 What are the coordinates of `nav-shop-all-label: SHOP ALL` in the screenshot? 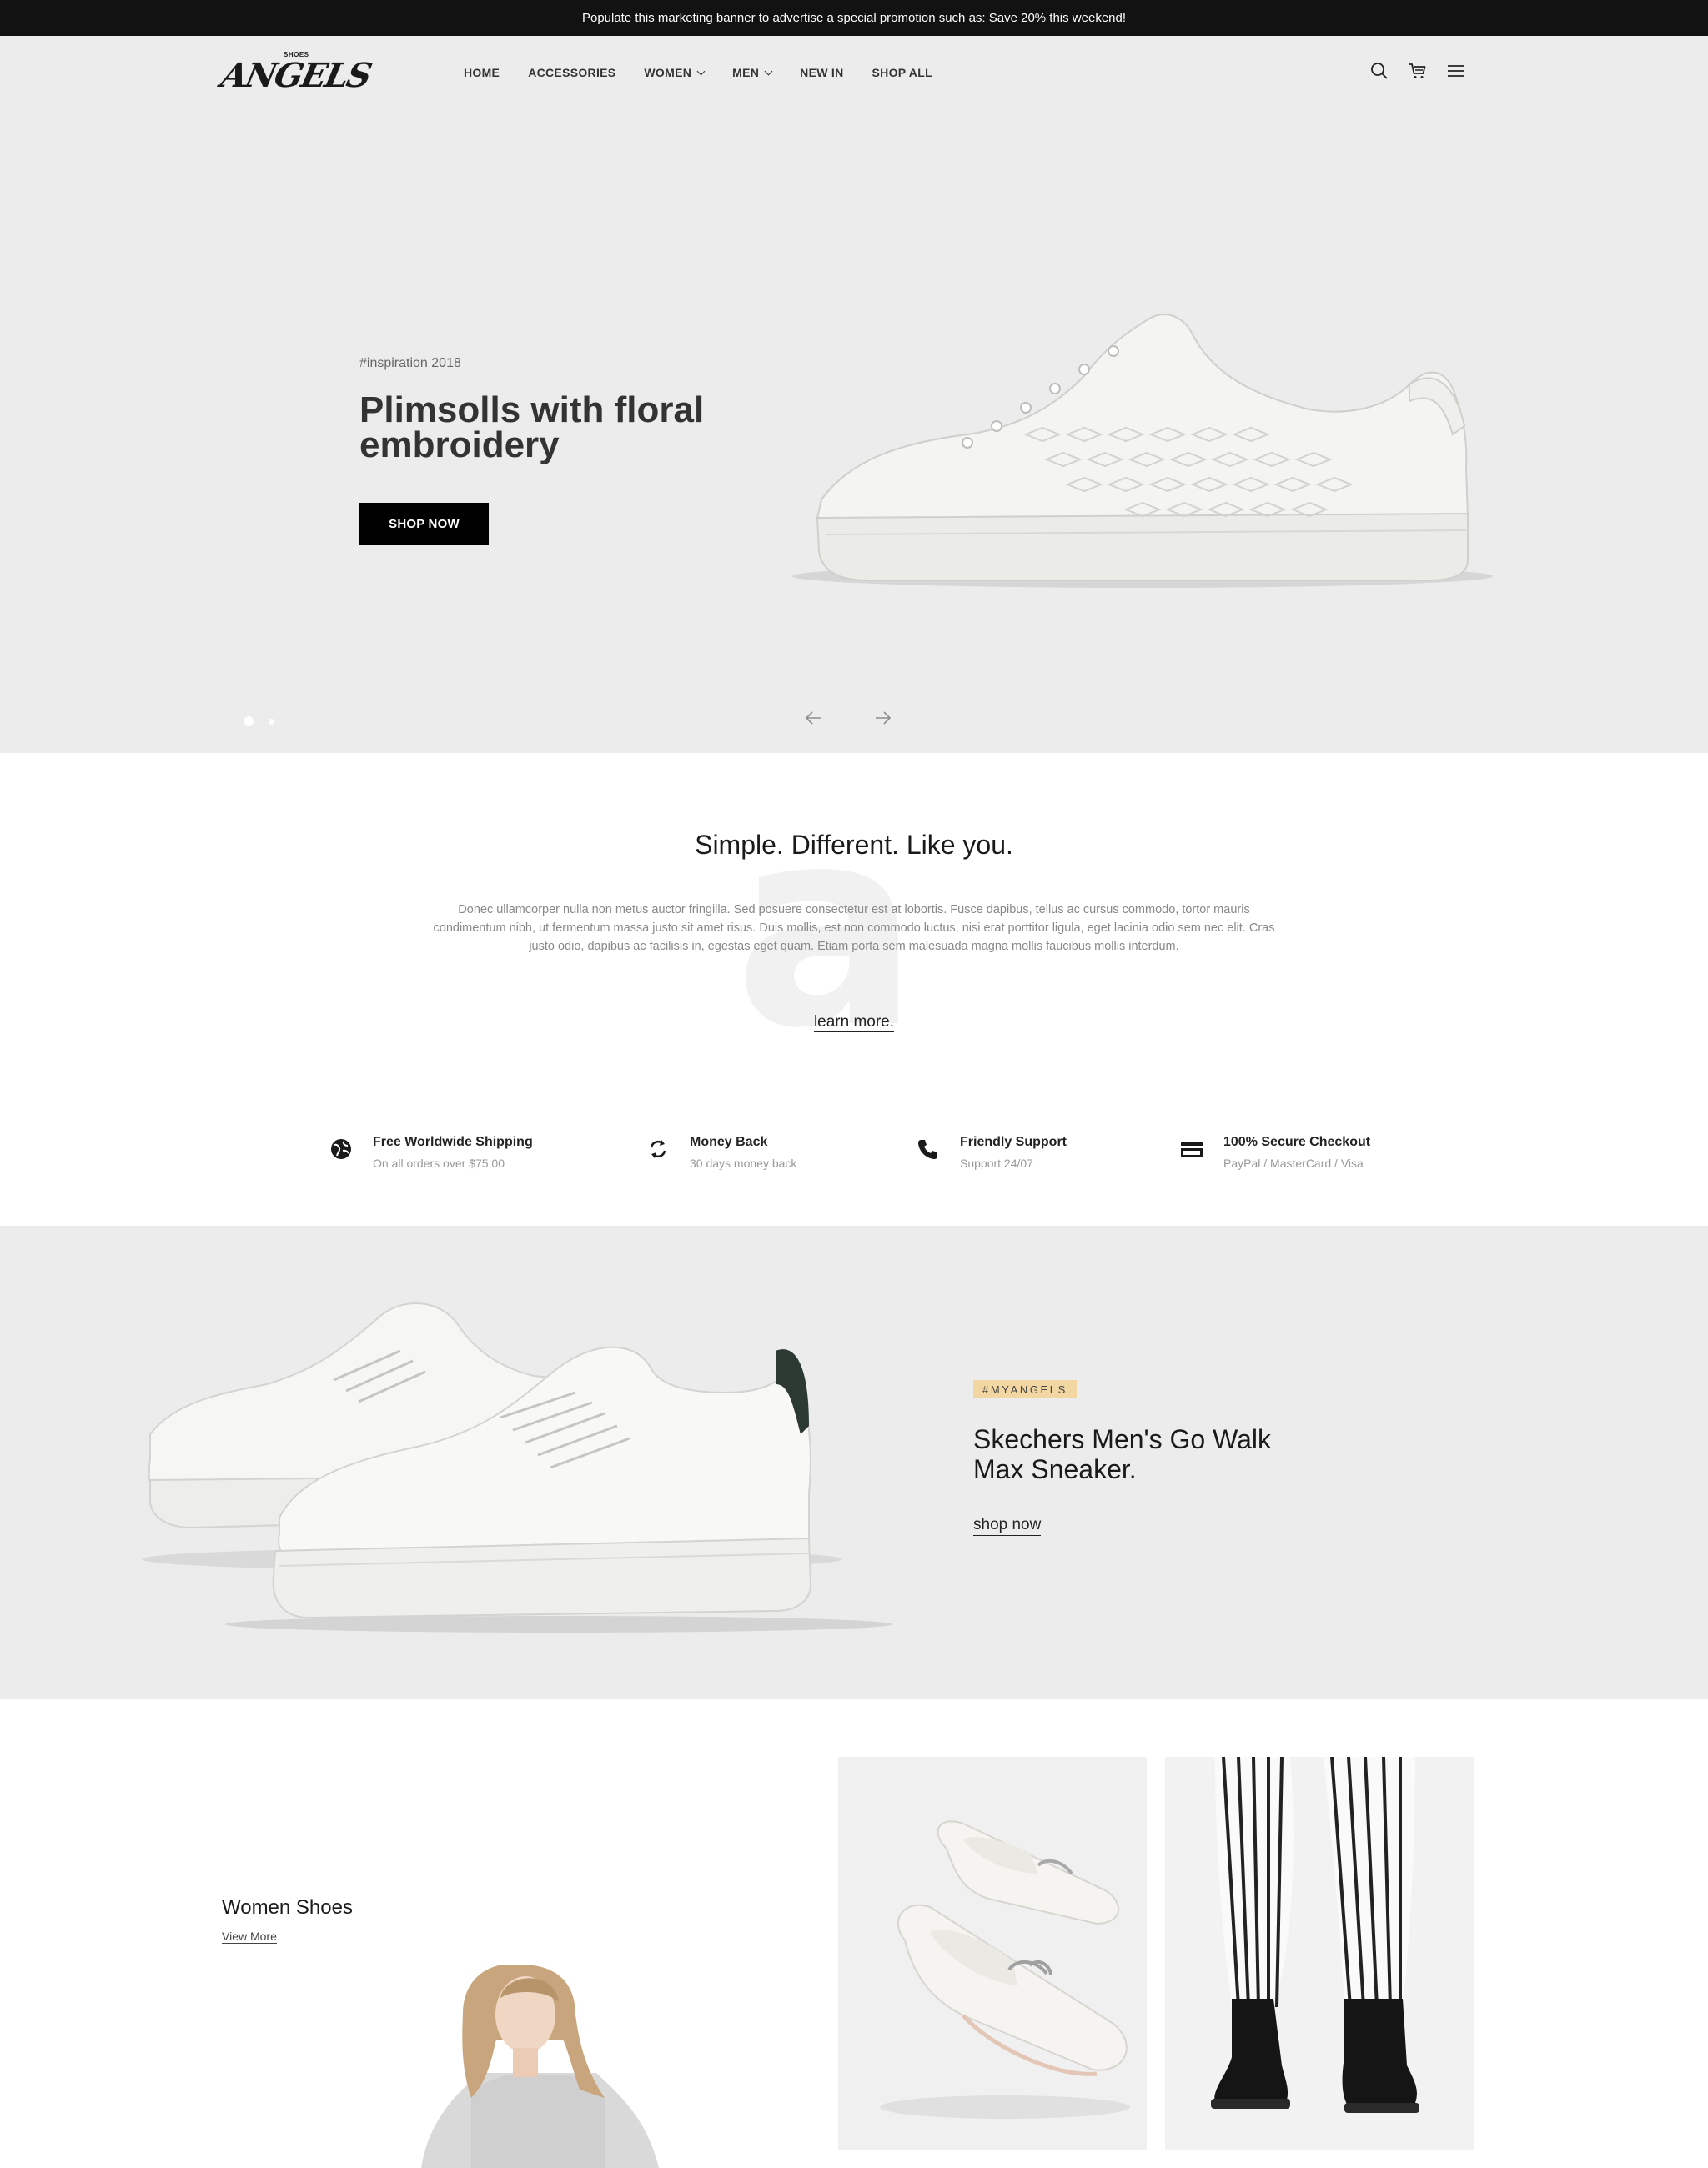 It's located at (902, 72).